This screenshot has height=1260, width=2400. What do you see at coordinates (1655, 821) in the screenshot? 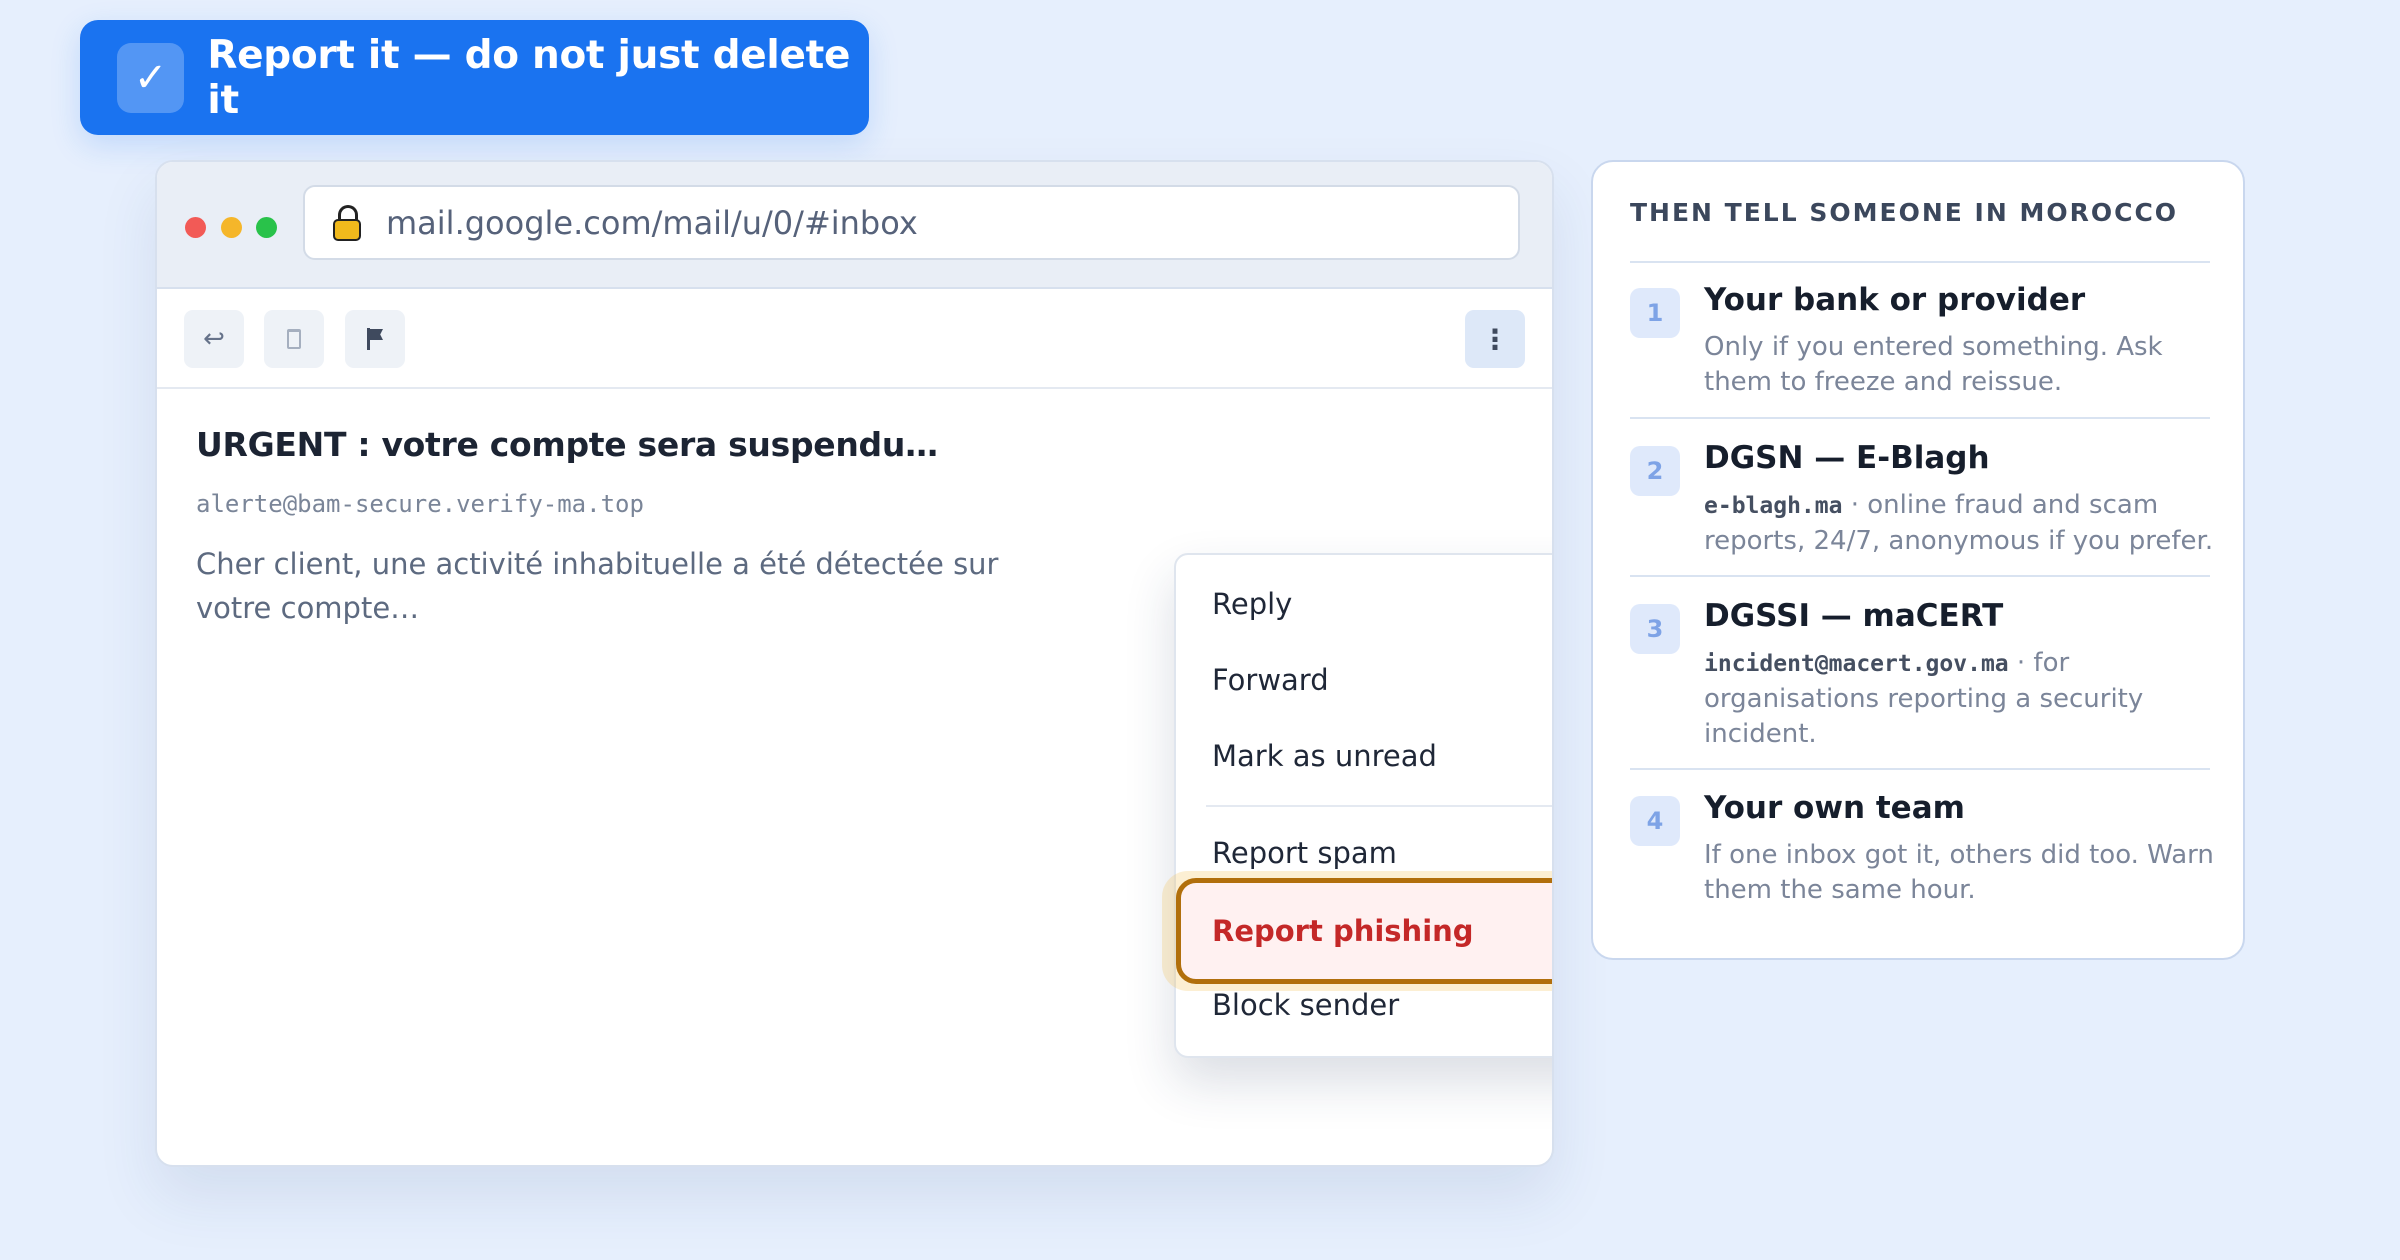
I see `step-number: 4` at bounding box center [1655, 821].